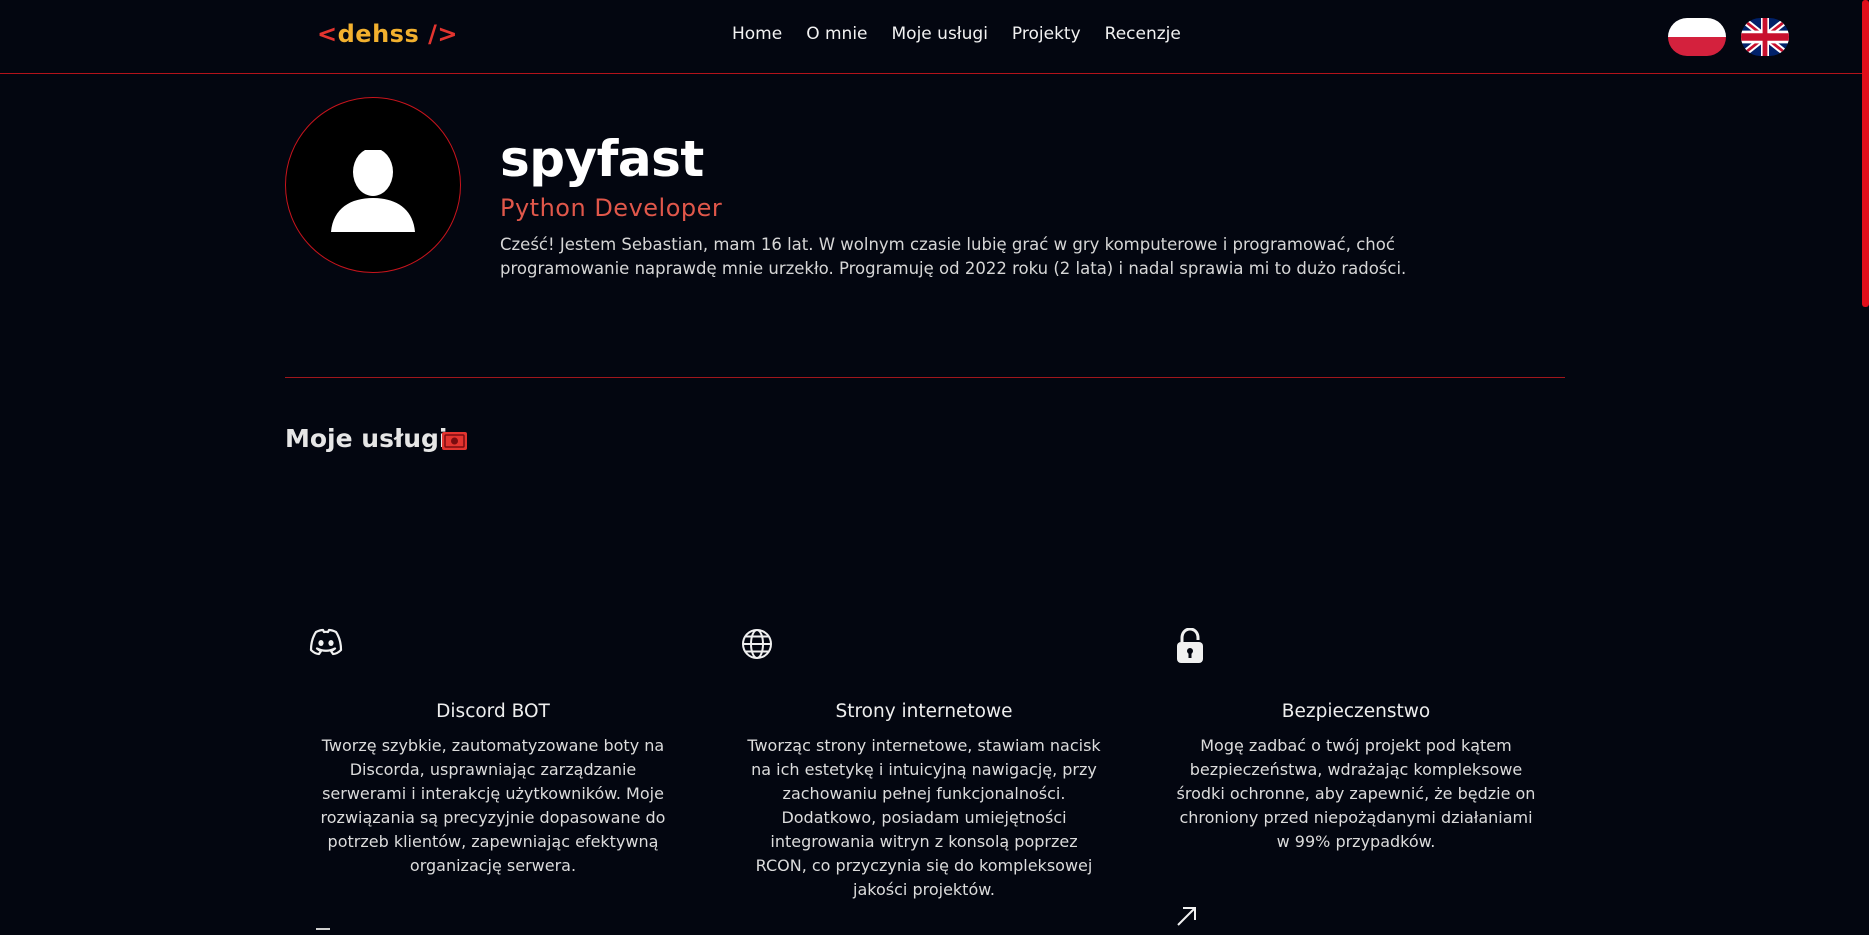 This screenshot has width=1869, height=935. Describe the element at coordinates (611, 208) in the screenshot. I see `profile-role: Python Developer` at that location.